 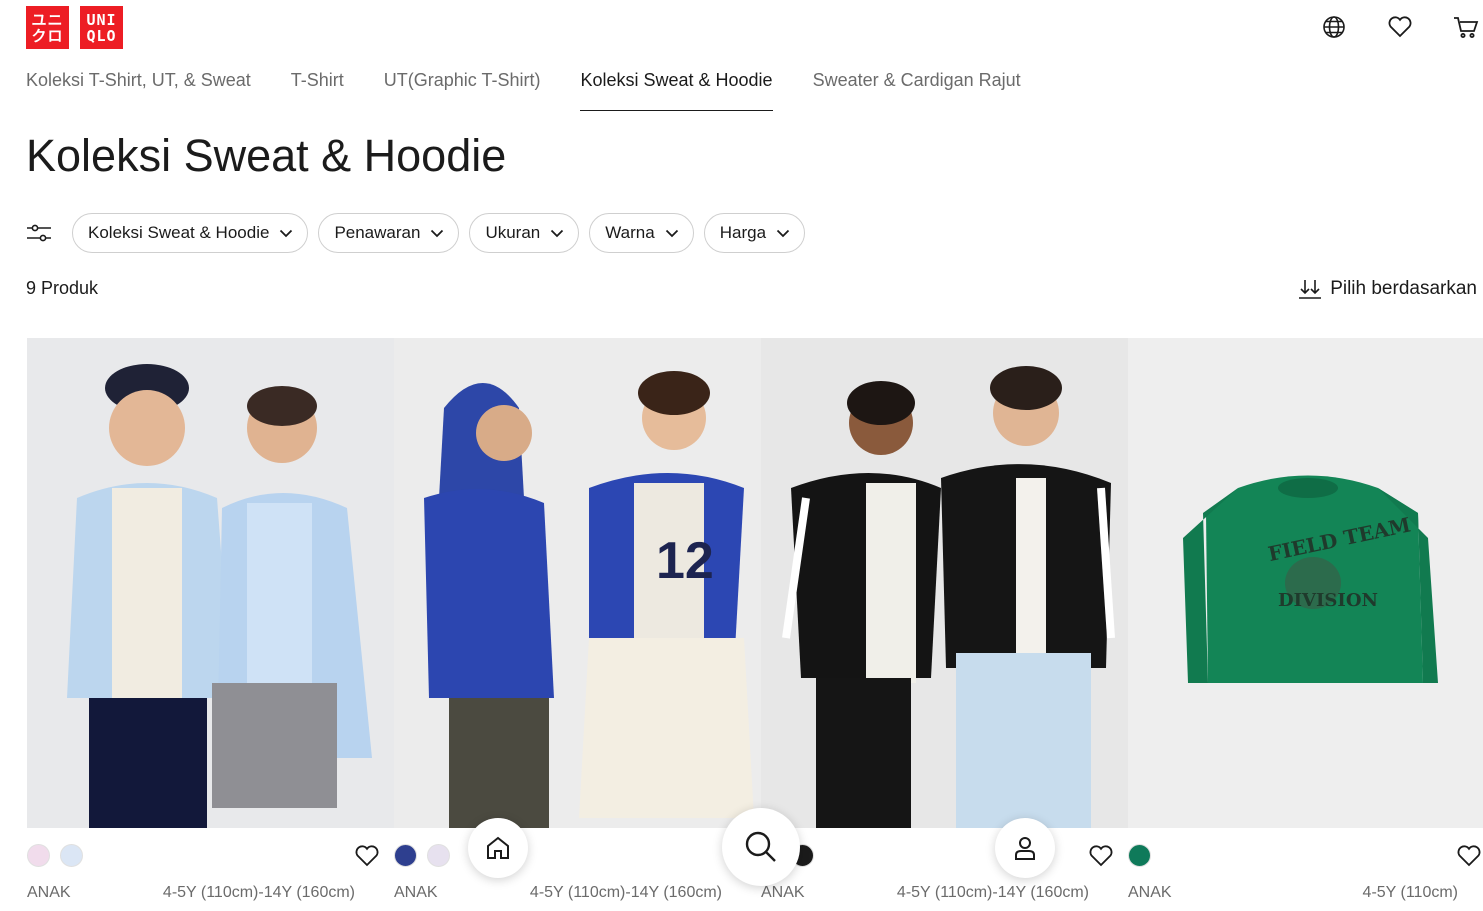 I want to click on search-icon, so click(x=760, y=846).